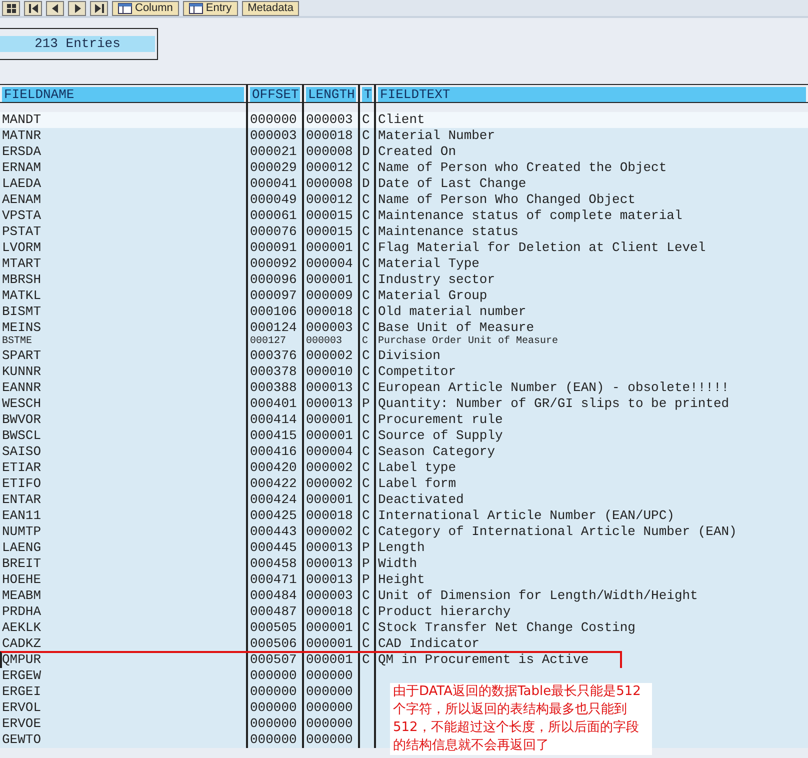 The height and width of the screenshot is (758, 808). What do you see at coordinates (437, 136) in the screenshot?
I see `table-cell: Material Number` at bounding box center [437, 136].